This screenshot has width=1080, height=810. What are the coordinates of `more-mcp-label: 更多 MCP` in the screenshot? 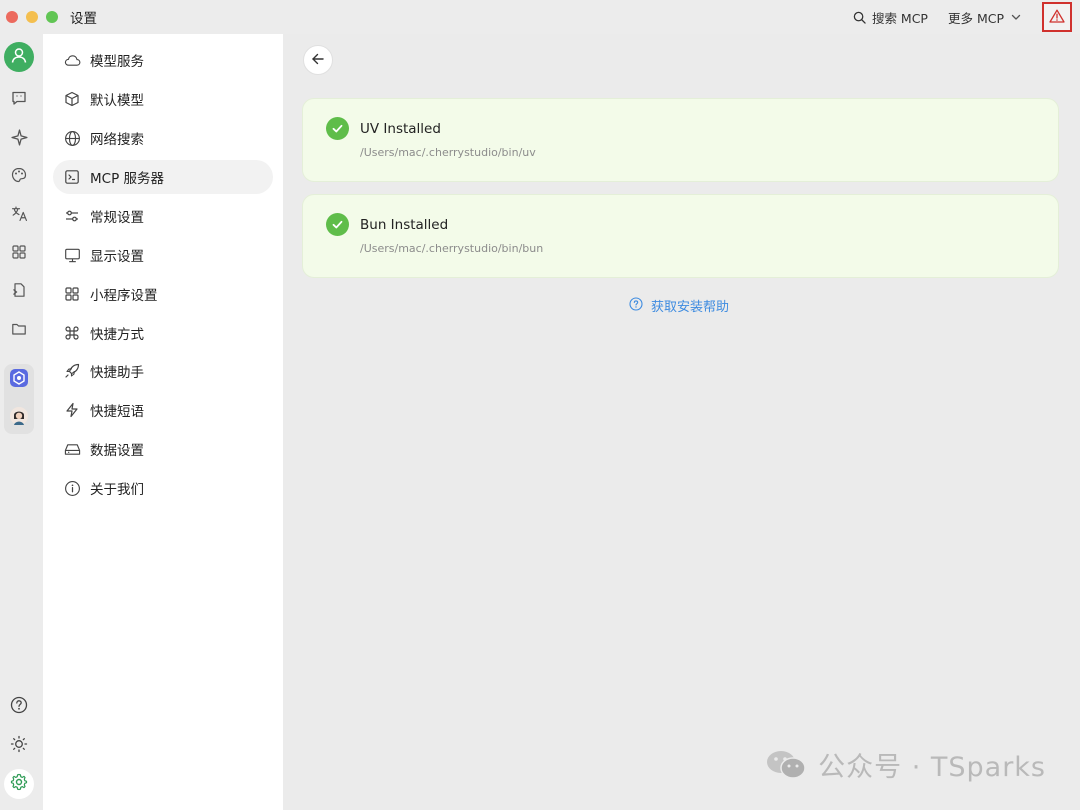 It's located at (975, 18).